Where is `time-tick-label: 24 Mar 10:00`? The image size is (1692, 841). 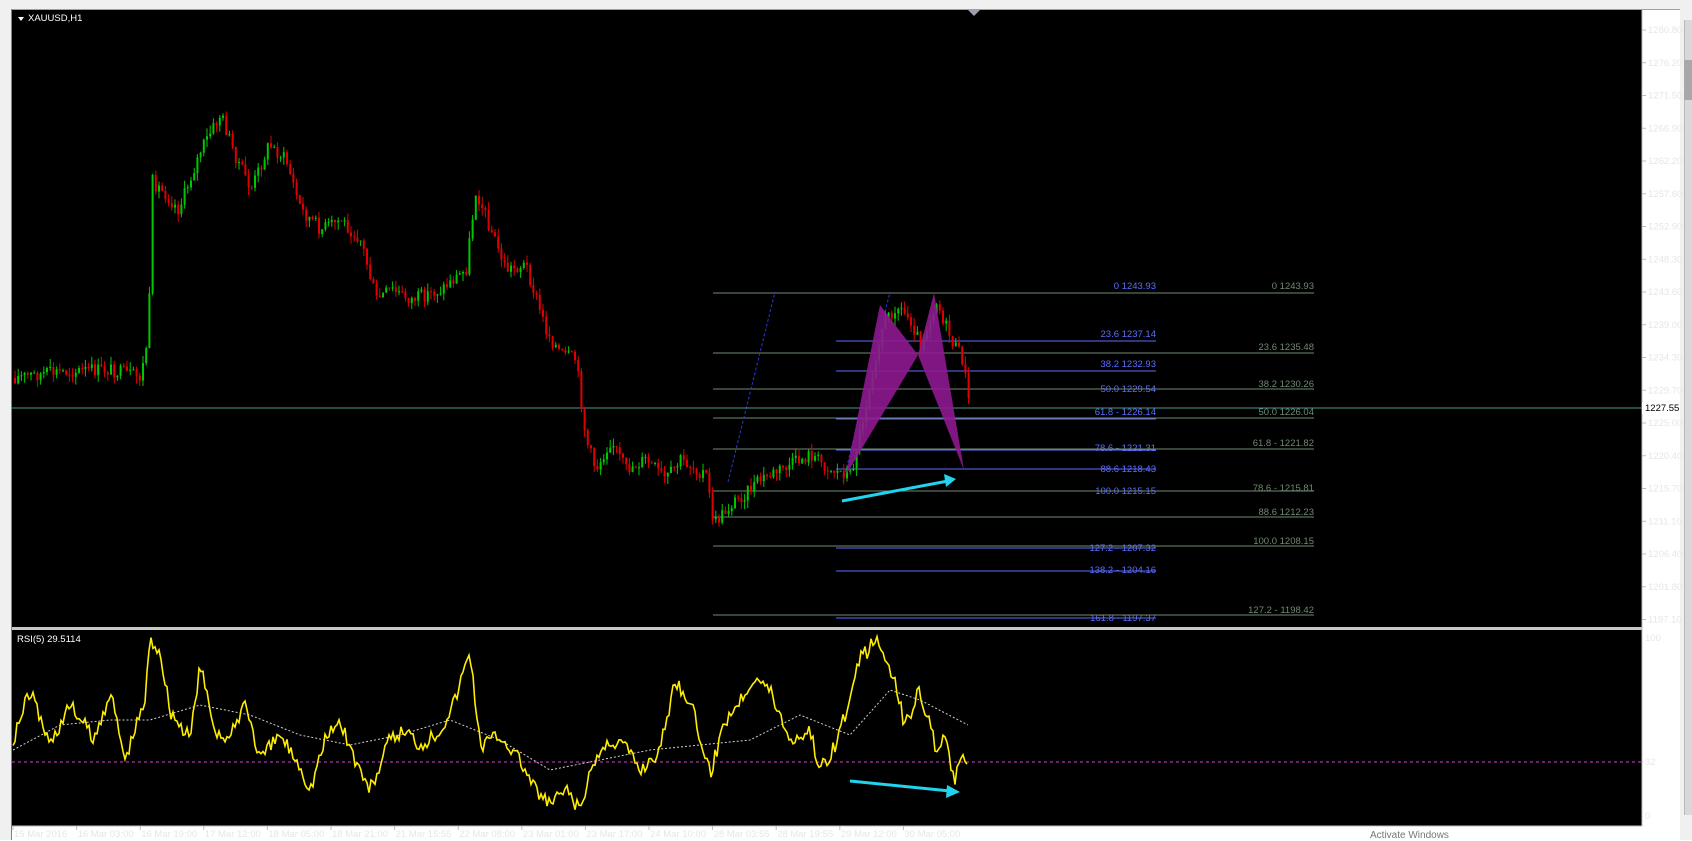 time-tick-label: 24 Mar 10:00 is located at coordinates (678, 834).